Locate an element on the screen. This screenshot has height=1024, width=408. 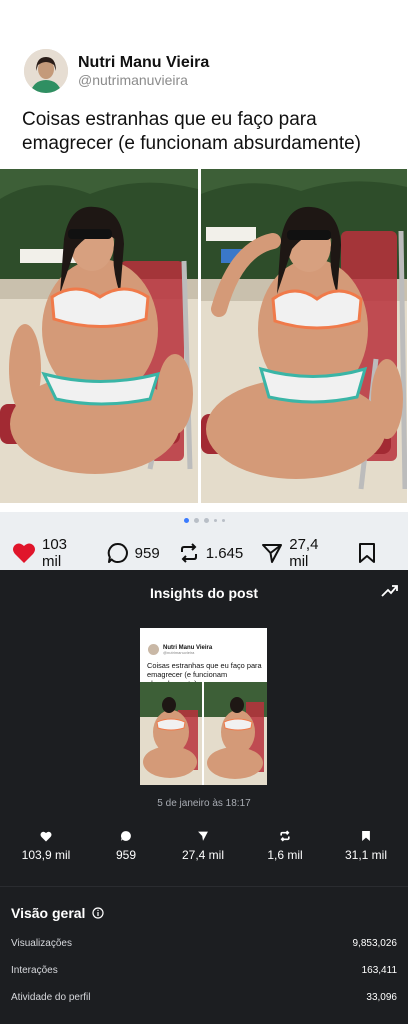
metric-label: Interações is located at coordinates (34, 970).